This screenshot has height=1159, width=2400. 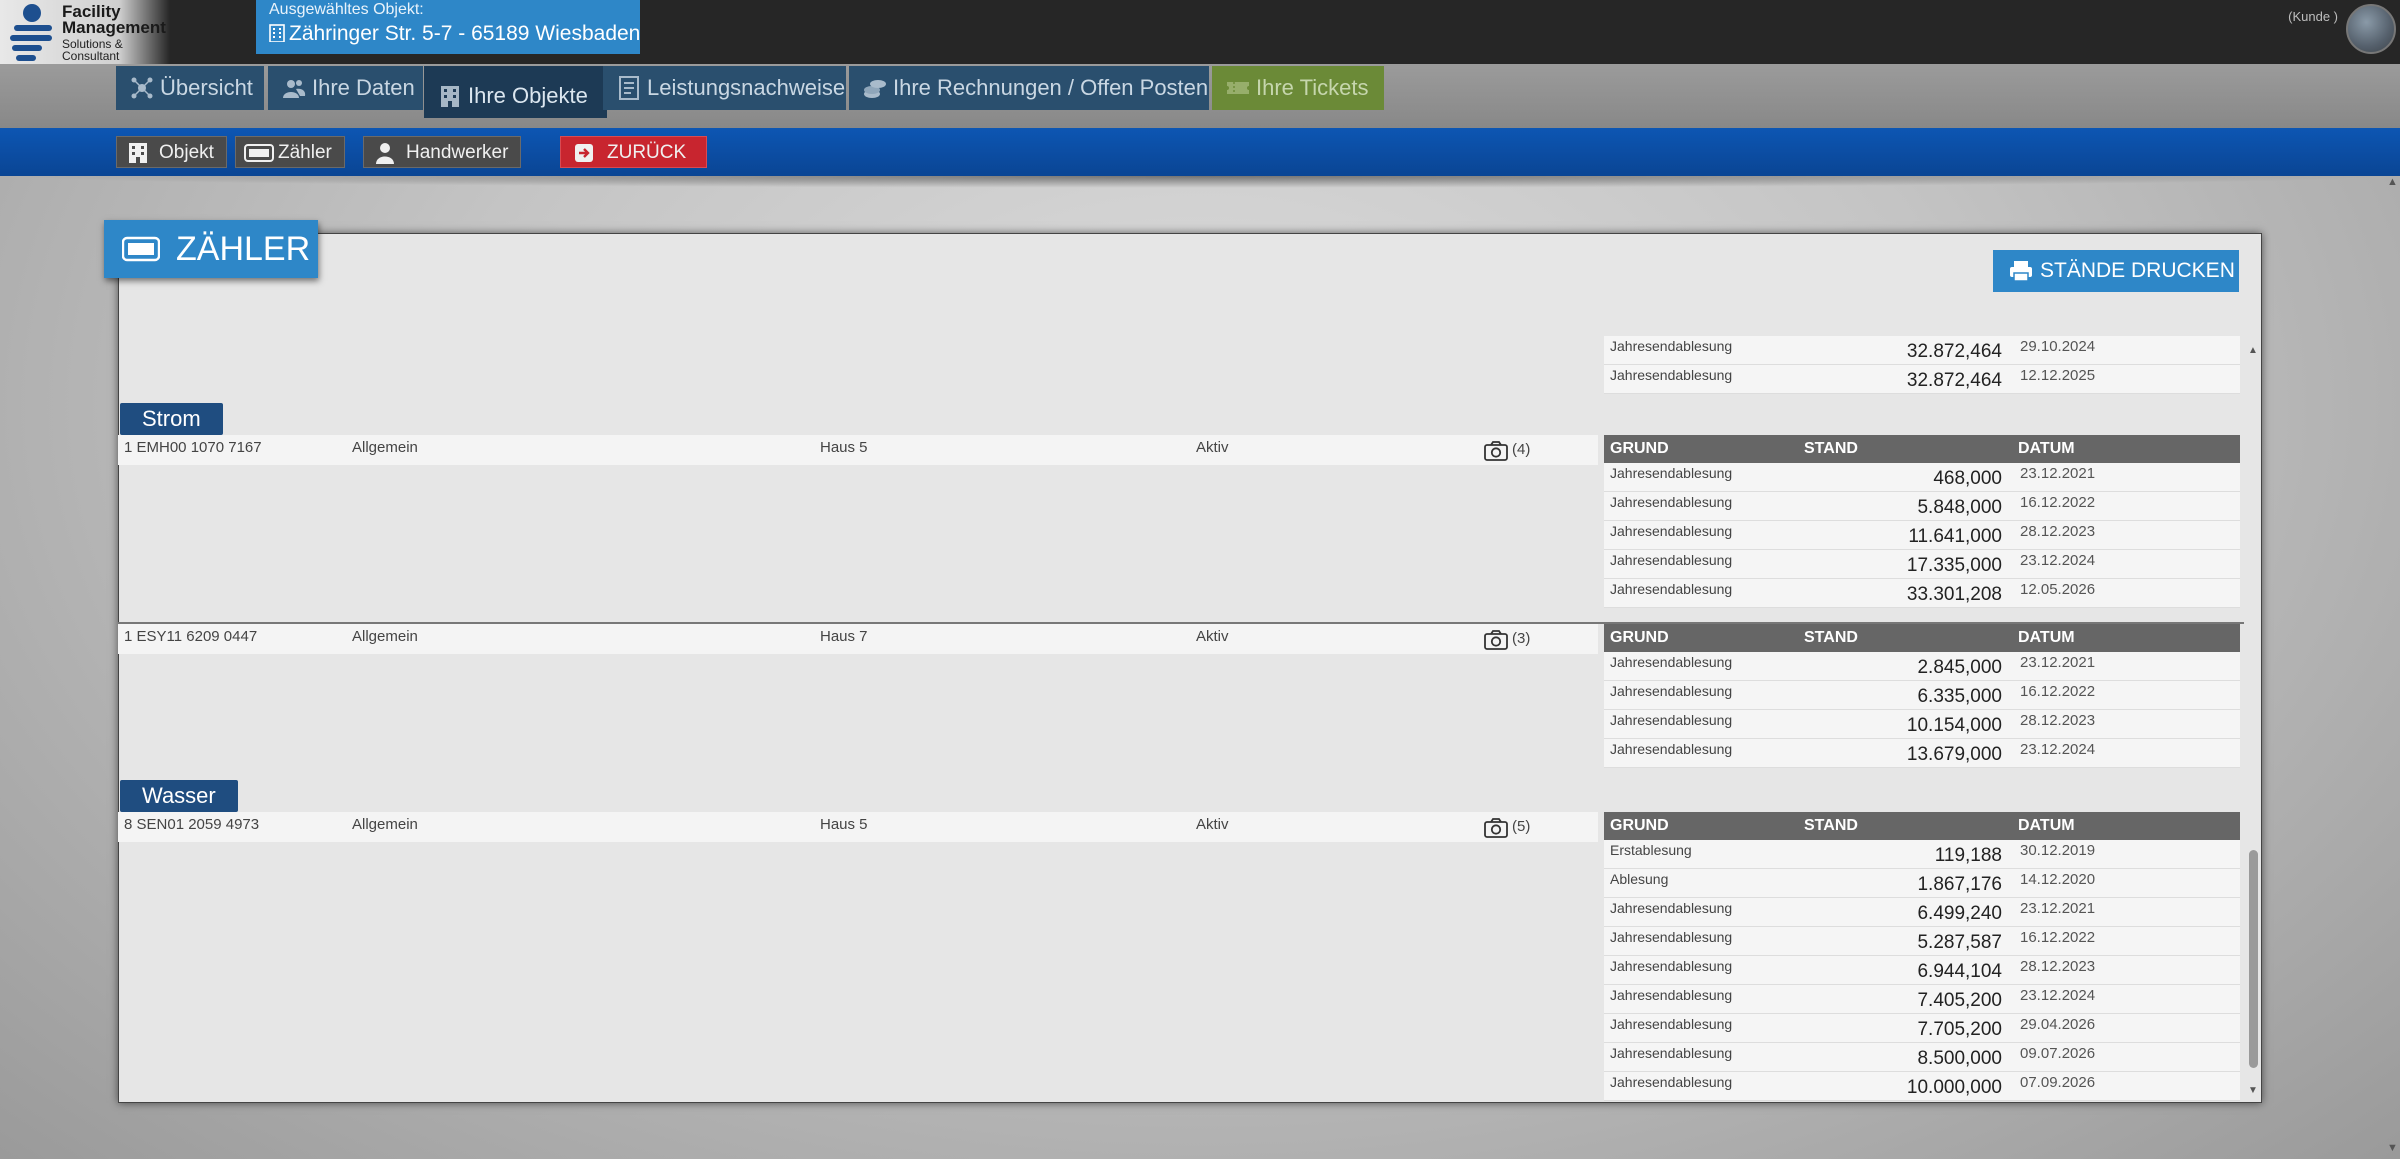 I want to click on tab-ihre-daten: Ihre Daten, so click(x=345, y=88).